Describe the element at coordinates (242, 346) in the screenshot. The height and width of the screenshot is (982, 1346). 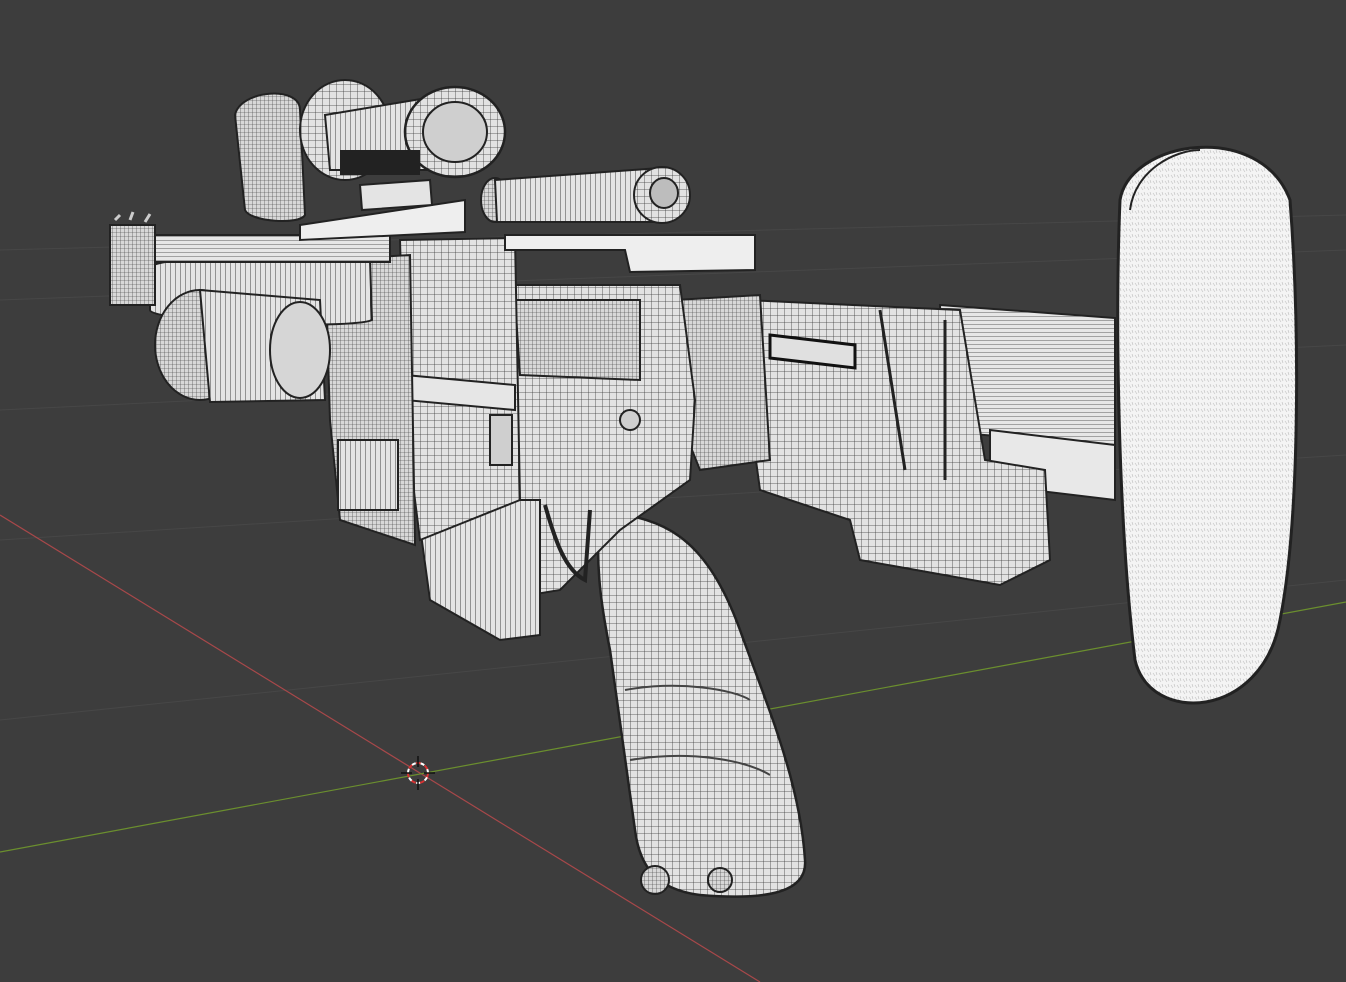
I see `under-barrel-light` at that location.